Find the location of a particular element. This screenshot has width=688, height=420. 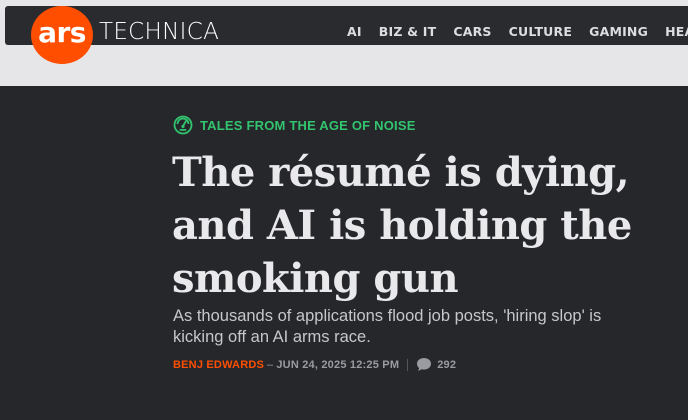

byline: BENJ EDWARDS – JUN 24, 2025 12:25 PM 292 is located at coordinates (314, 364).